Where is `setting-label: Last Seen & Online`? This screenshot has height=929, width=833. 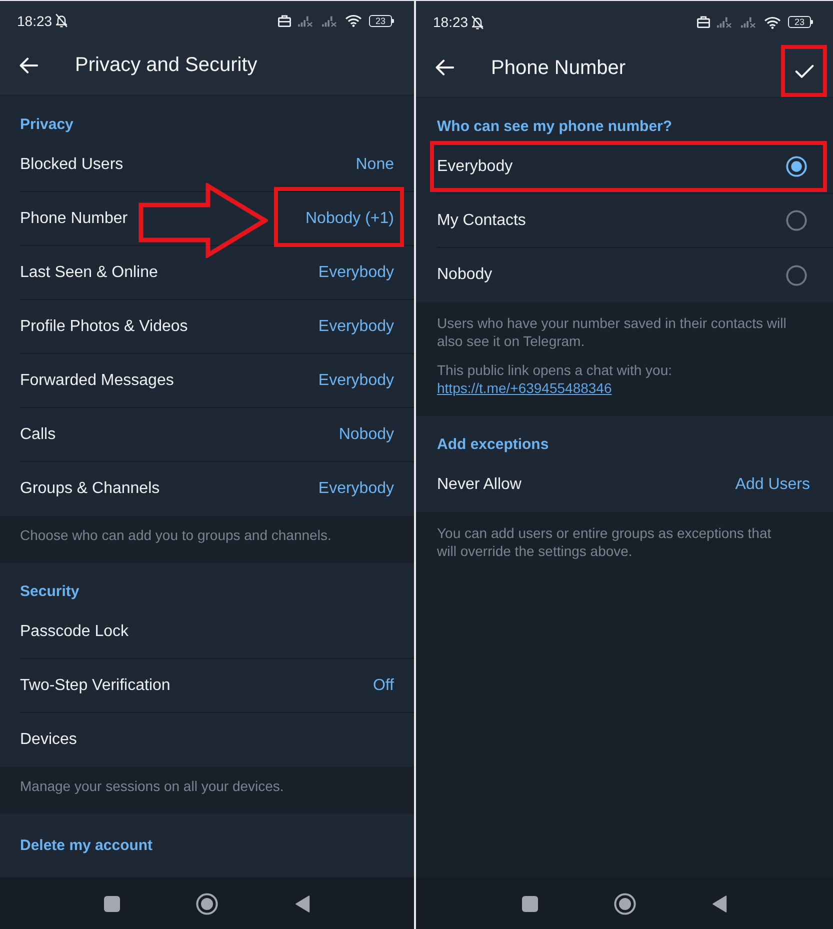
setting-label: Last Seen & Online is located at coordinates (89, 272).